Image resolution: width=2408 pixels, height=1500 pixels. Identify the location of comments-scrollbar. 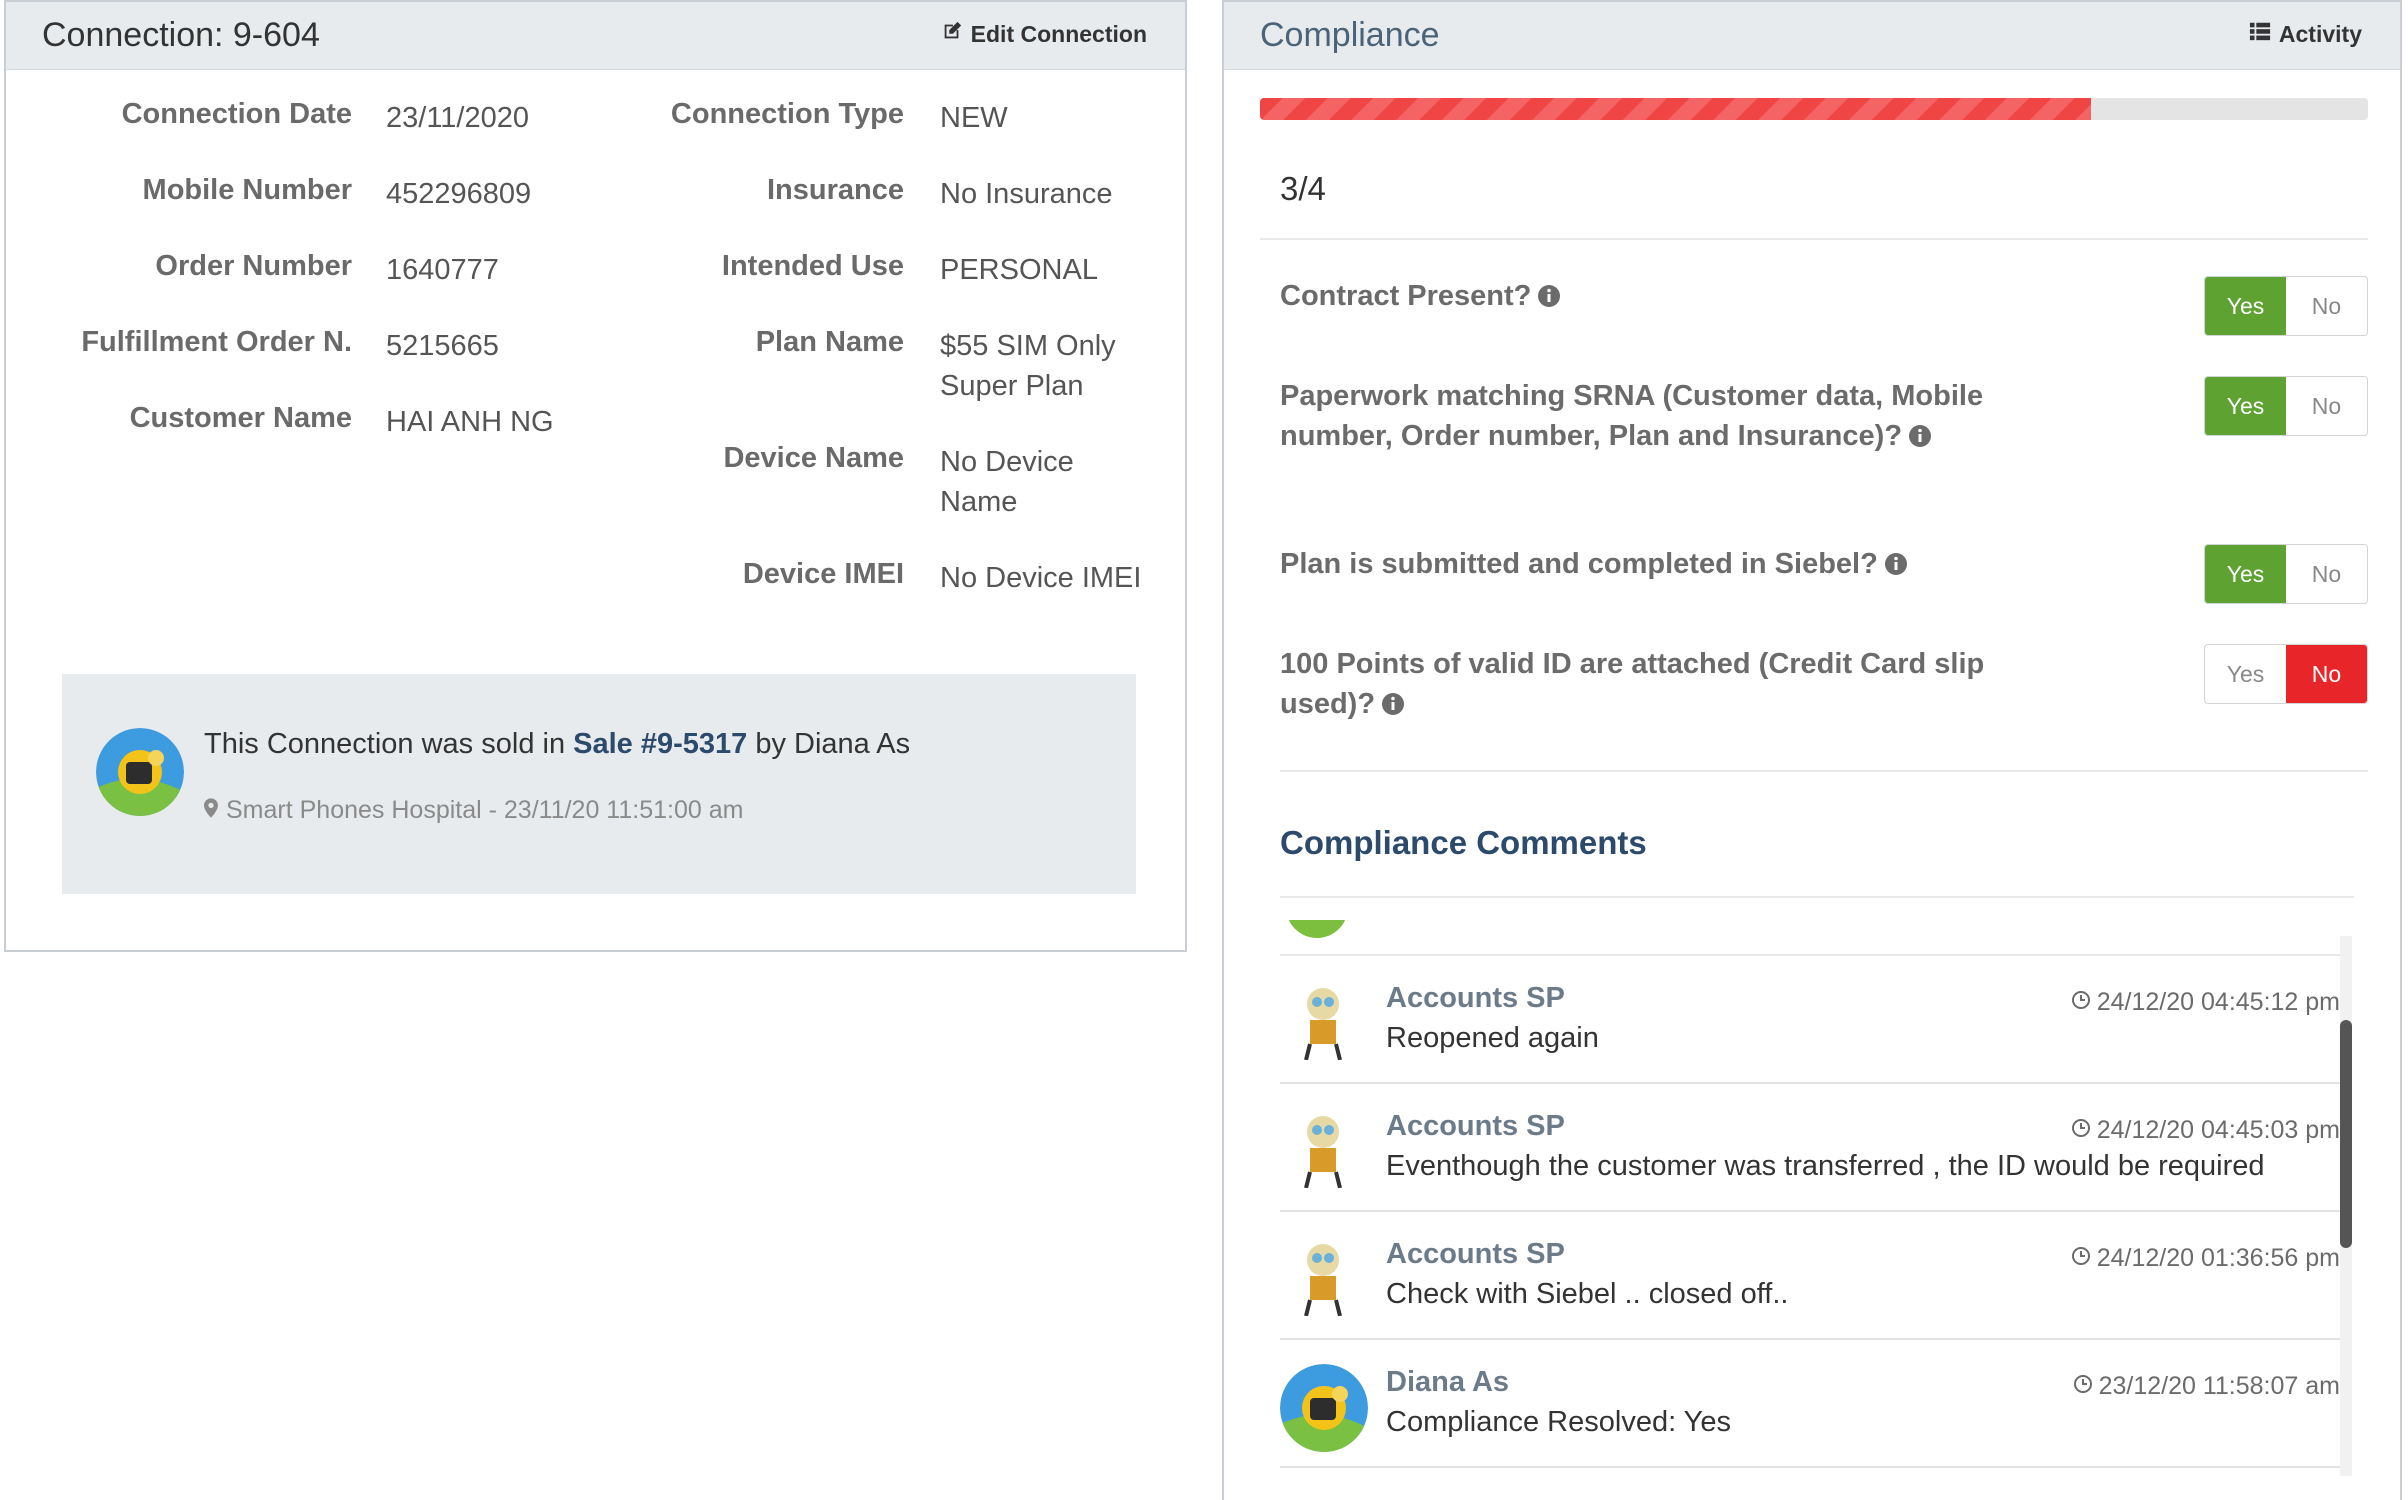
(2346, 1206).